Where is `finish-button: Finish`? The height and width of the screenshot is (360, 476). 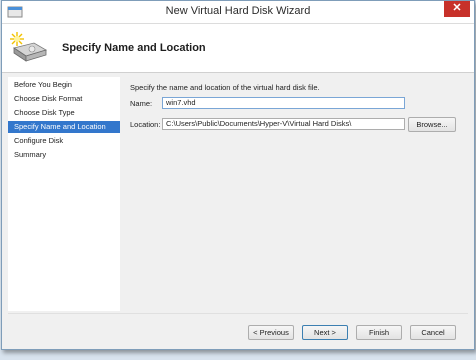
finish-button: Finish is located at coordinates (379, 332).